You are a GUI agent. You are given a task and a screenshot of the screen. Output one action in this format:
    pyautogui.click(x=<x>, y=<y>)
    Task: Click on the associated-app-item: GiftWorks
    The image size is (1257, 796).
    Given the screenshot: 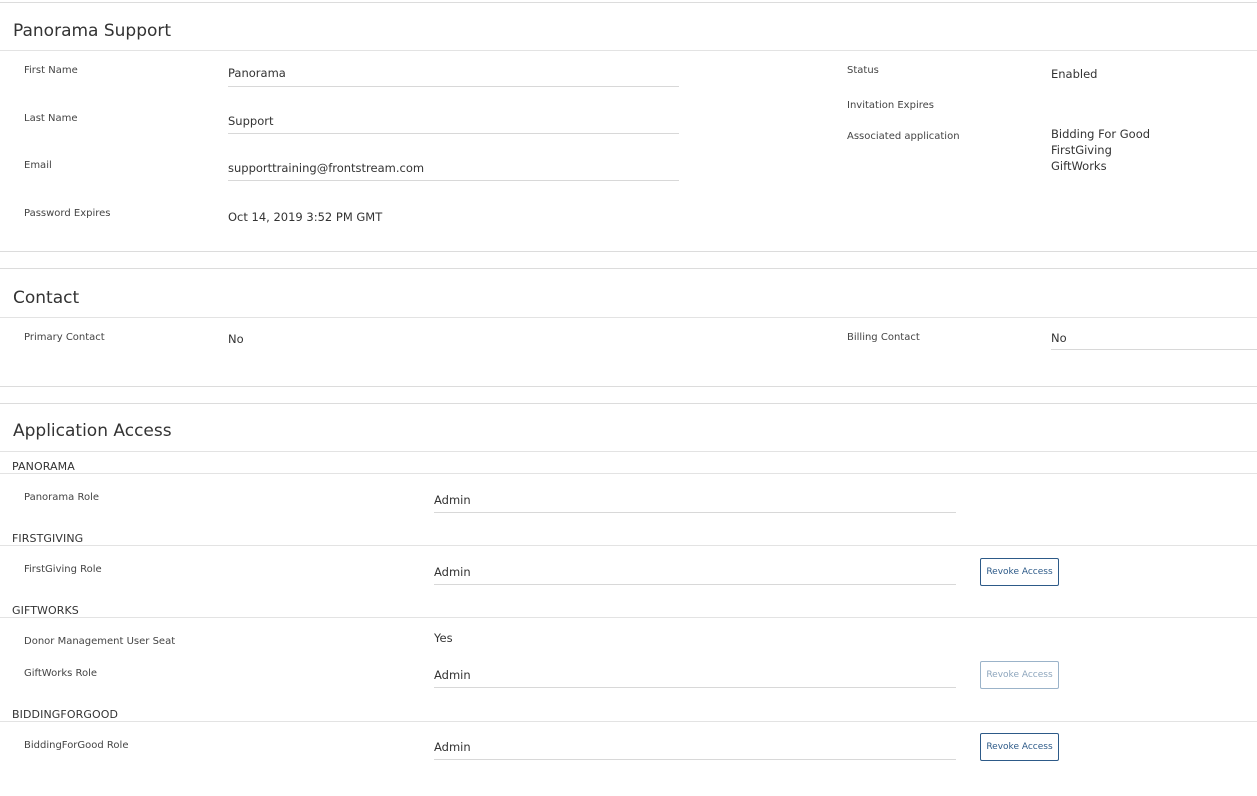 What is the action you would take?
    pyautogui.click(x=1079, y=166)
    